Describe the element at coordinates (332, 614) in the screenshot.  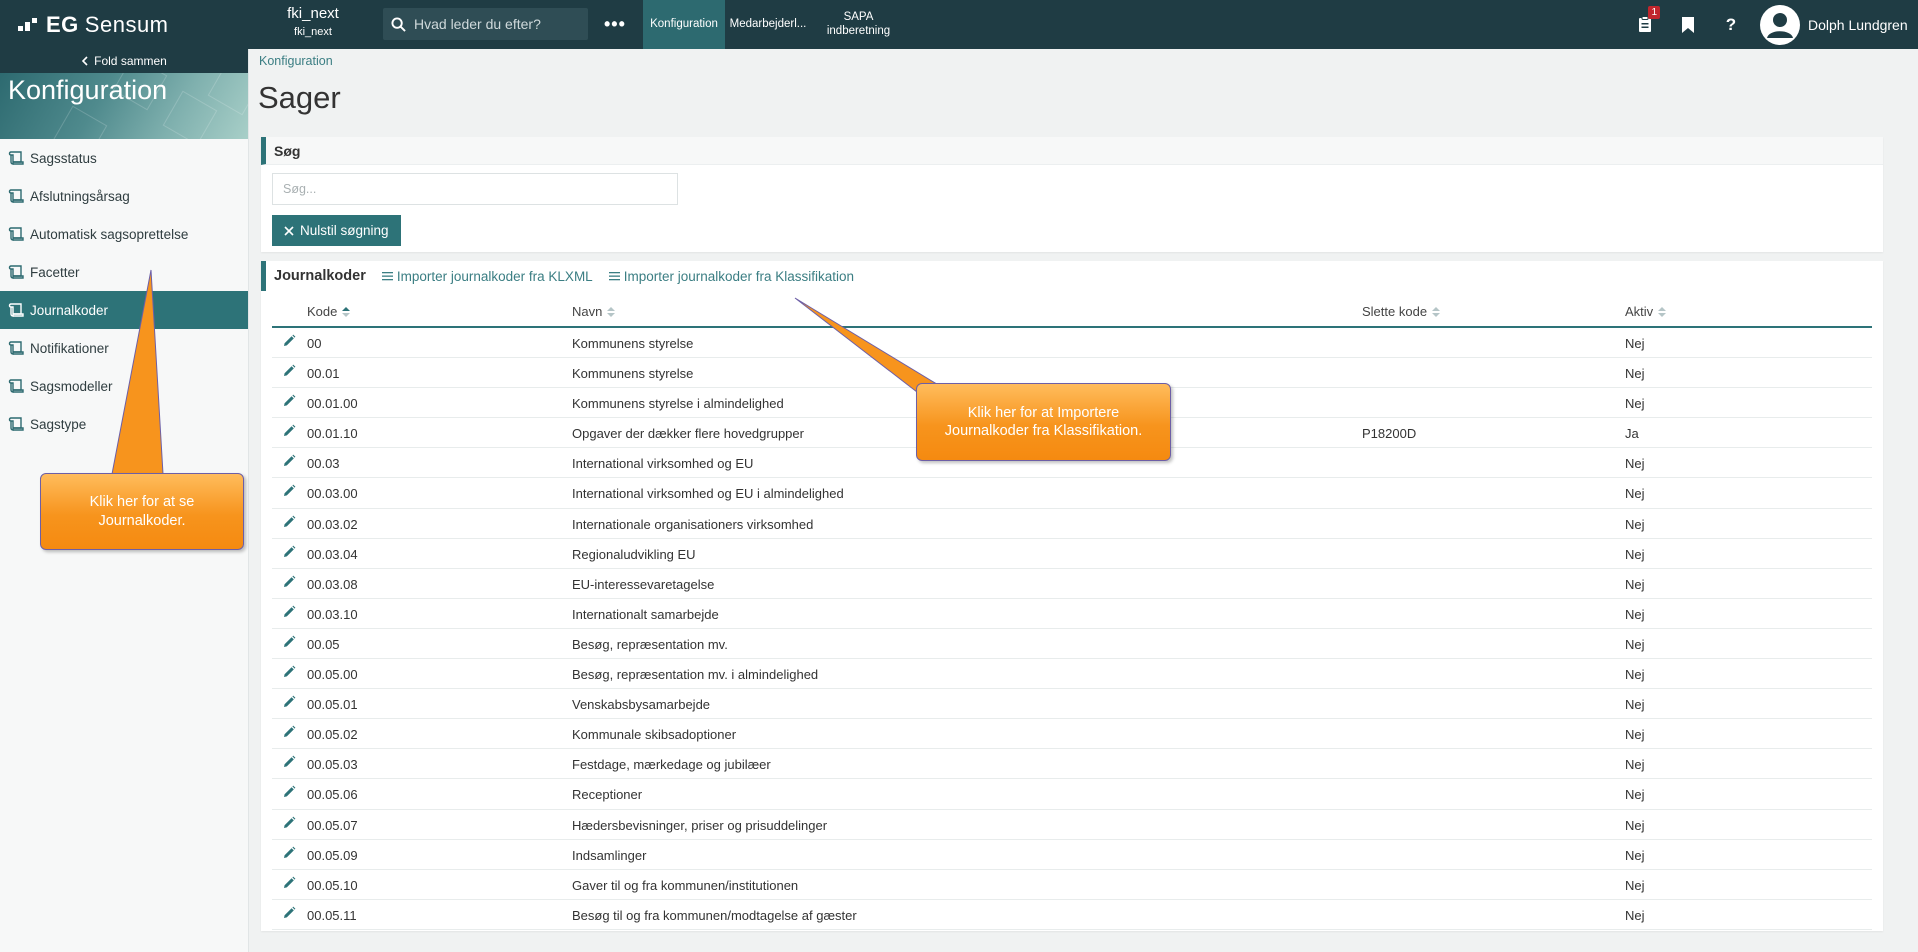
I see `cell-kode: 00.03.10` at that location.